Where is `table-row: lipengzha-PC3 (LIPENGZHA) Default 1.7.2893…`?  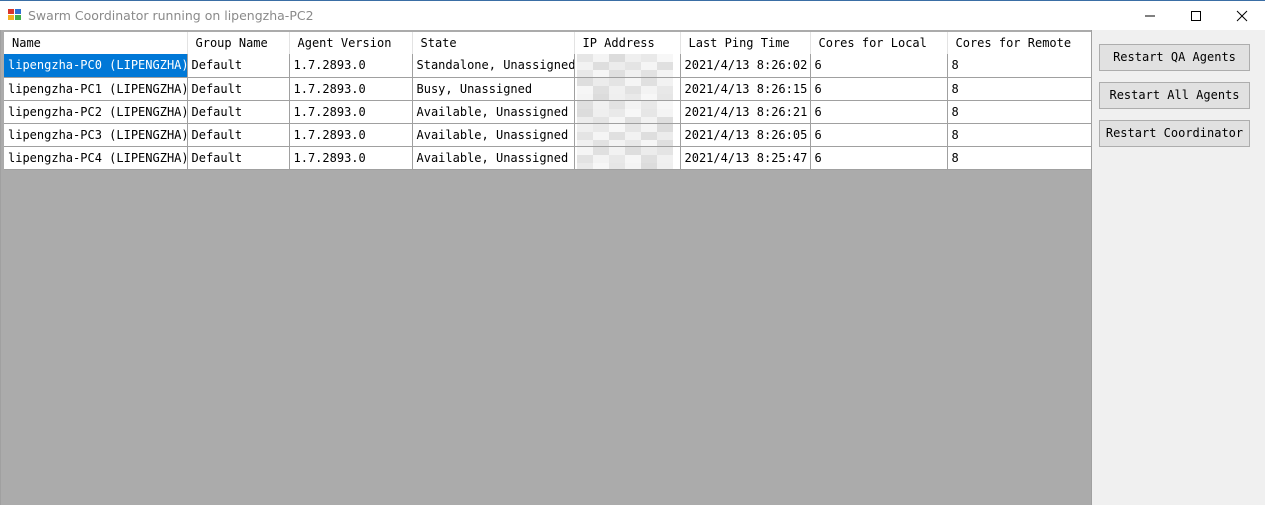 table-row: lipengzha-PC3 (LIPENGZHA) Default 1.7.2893… is located at coordinates (547, 135).